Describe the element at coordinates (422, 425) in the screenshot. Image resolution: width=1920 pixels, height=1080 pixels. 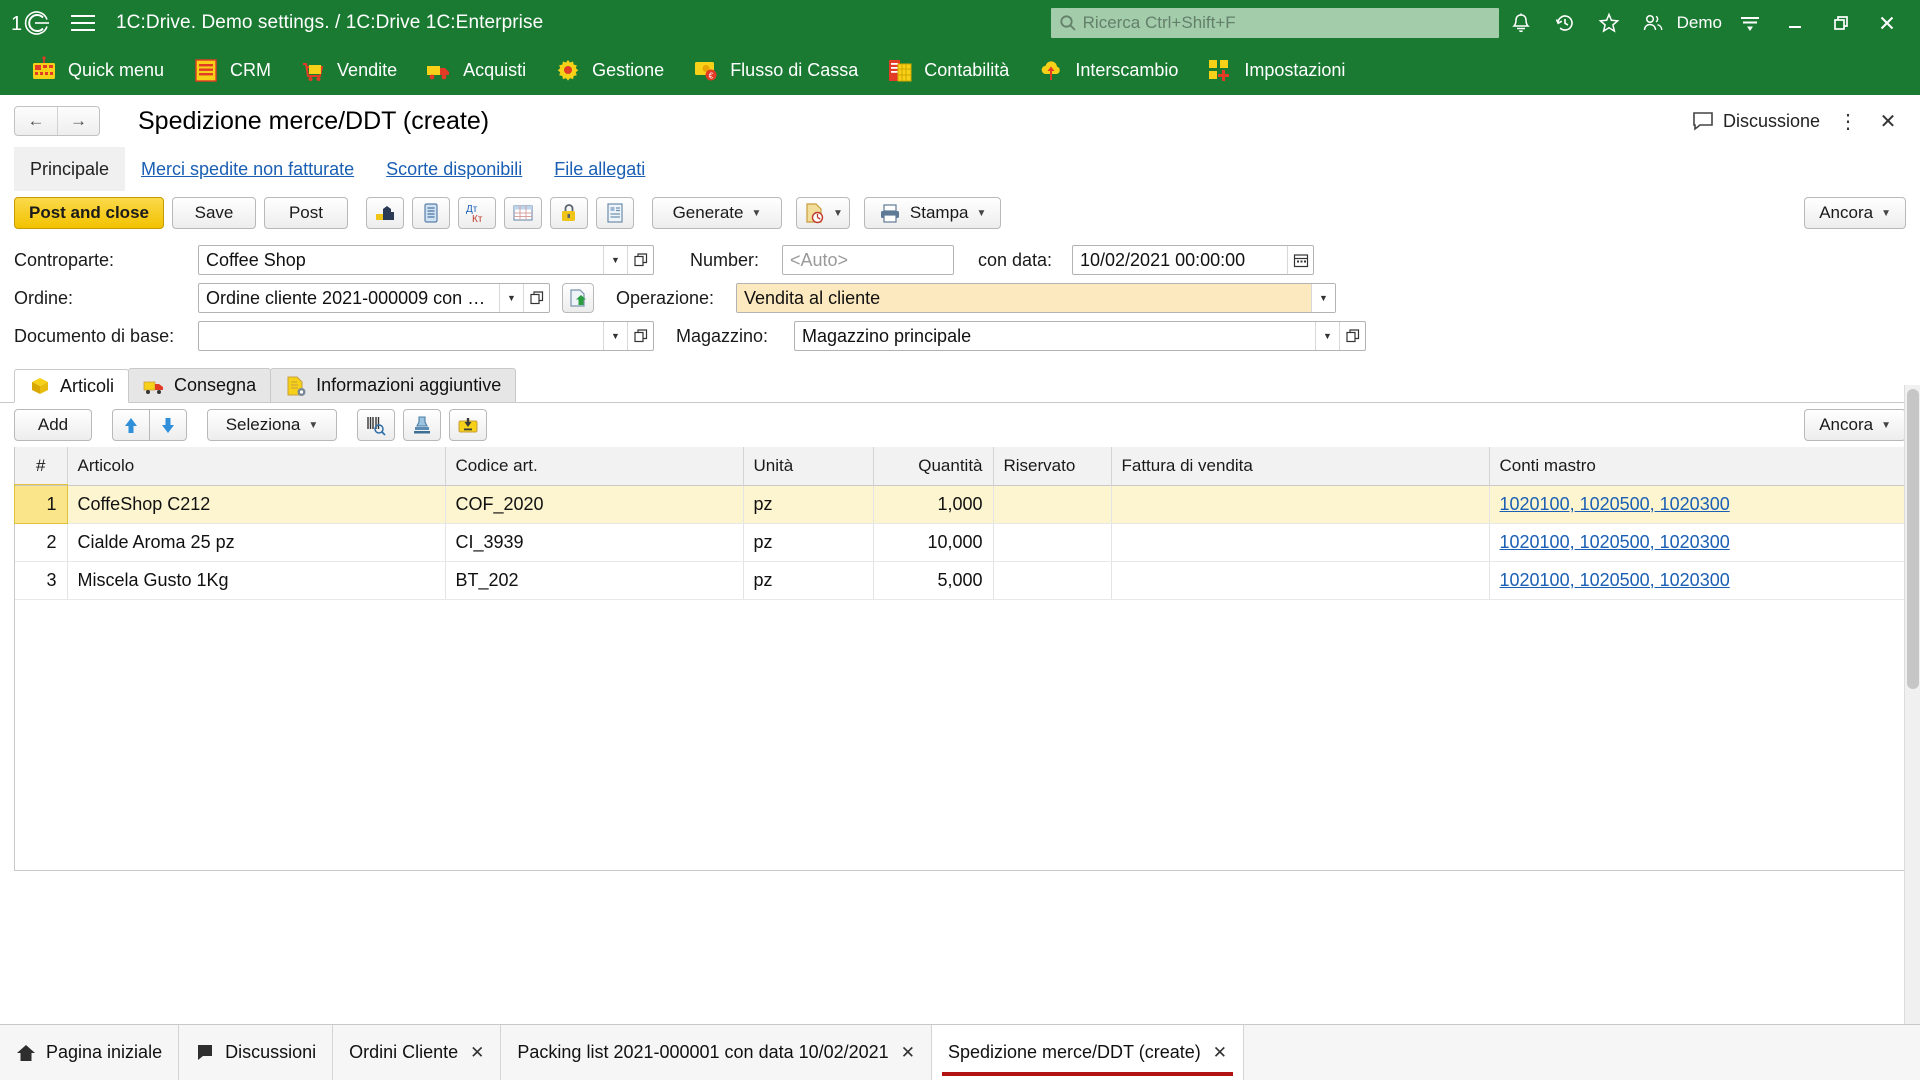
I see `stamp-icon` at that location.